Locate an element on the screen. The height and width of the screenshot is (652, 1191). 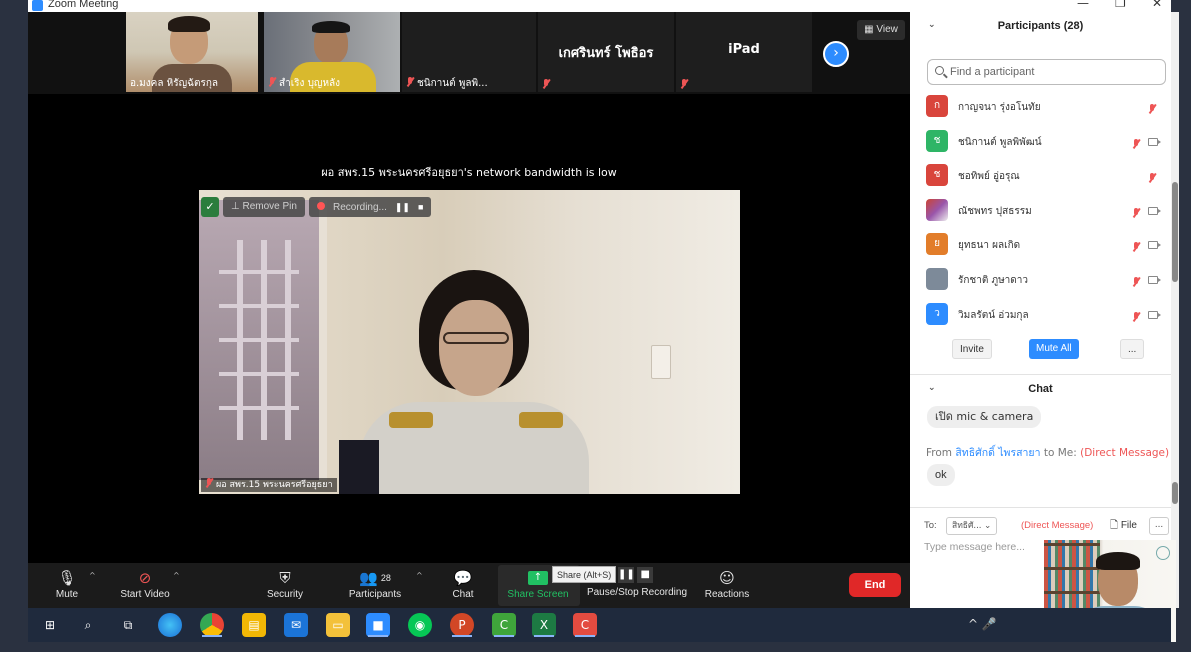
end-meeting-button: End is located at coordinates (875, 585).